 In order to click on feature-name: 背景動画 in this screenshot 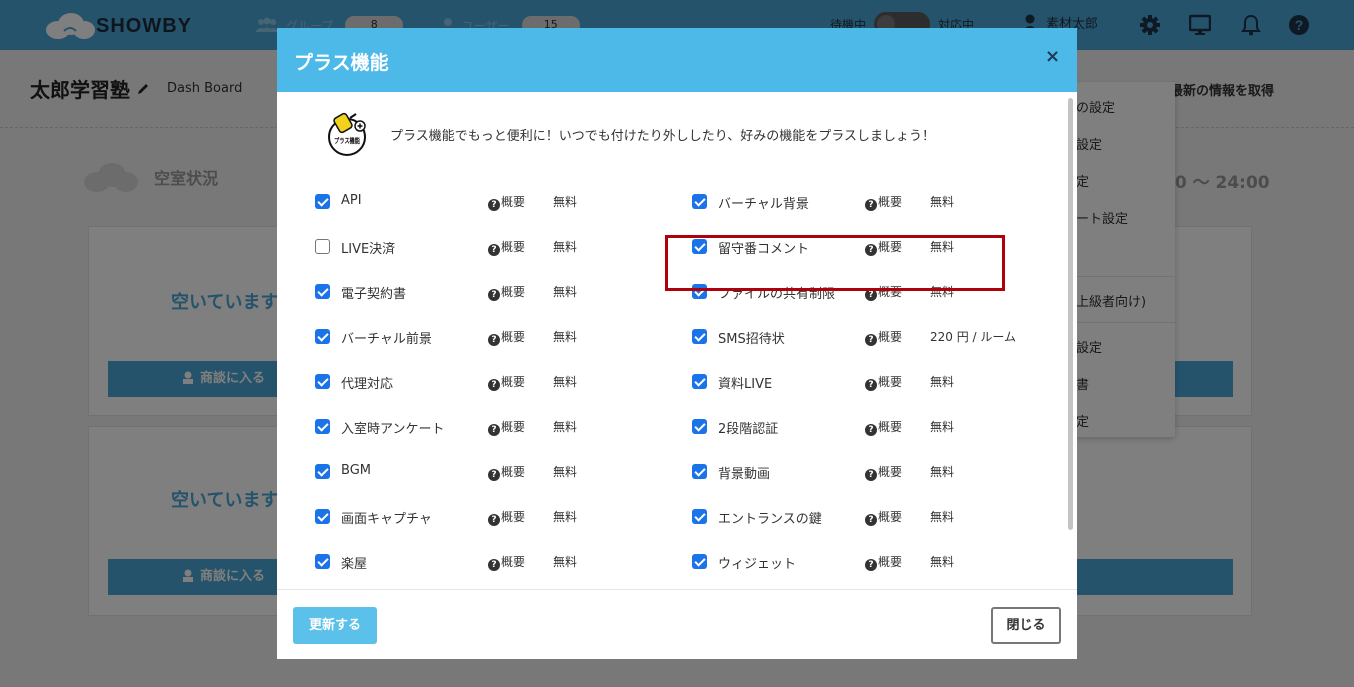, I will do `click(744, 472)`.